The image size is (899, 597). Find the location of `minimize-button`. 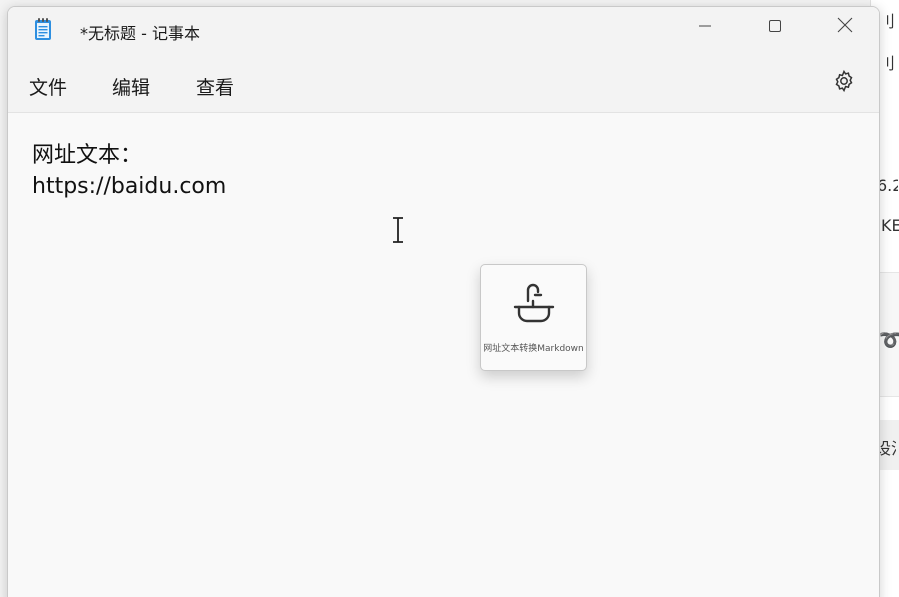

minimize-button is located at coordinates (705, 27).